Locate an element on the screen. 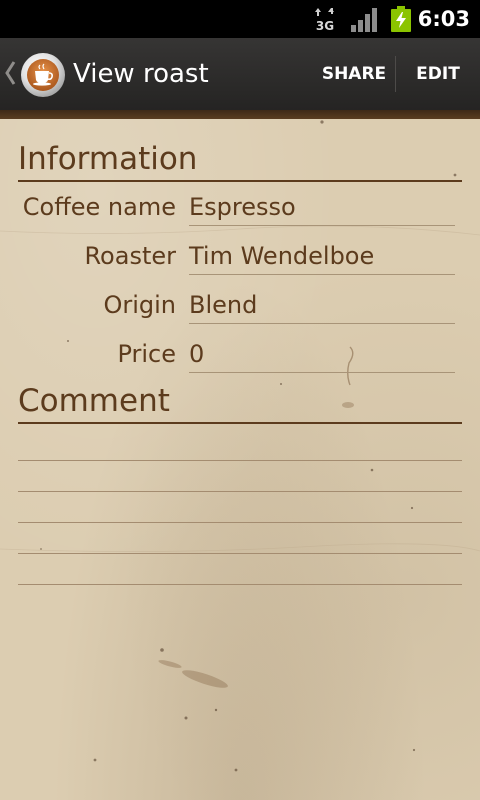 The height and width of the screenshot is (800, 480). roaster-value: Tim Wendelboe is located at coordinates (282, 256).